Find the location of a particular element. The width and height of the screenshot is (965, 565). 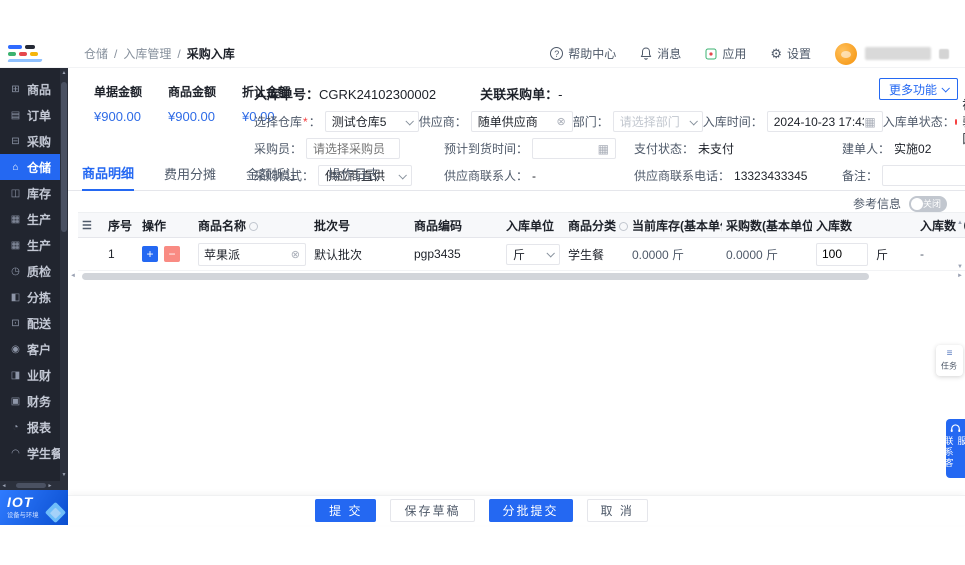

col-inbound-qty: 入库数 is located at coordinates (864, 225).